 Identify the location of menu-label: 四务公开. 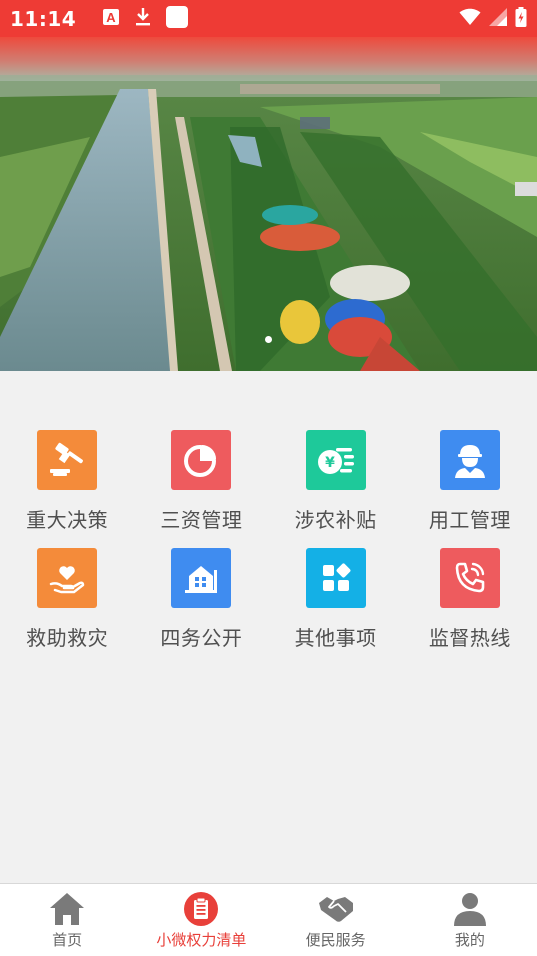
(201, 638).